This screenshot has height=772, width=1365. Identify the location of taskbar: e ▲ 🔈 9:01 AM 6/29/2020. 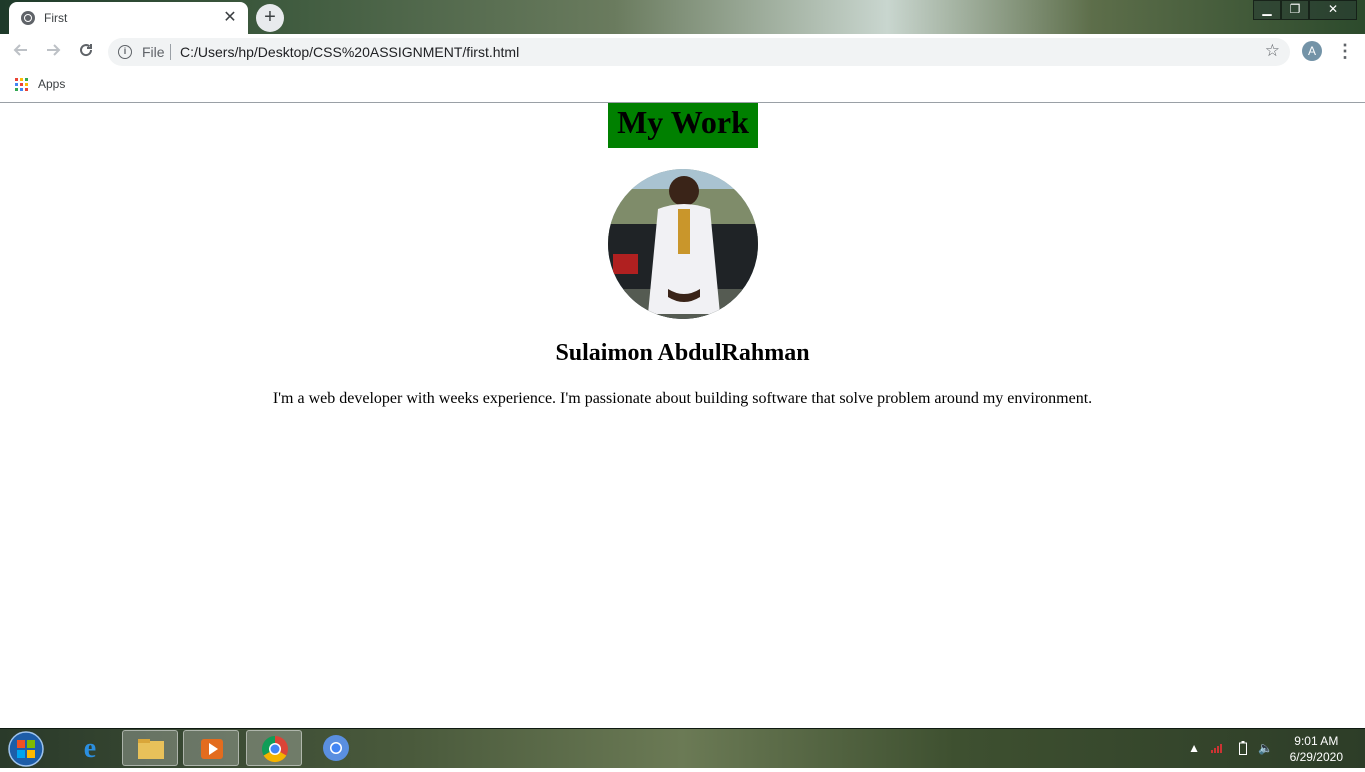
(682, 748).